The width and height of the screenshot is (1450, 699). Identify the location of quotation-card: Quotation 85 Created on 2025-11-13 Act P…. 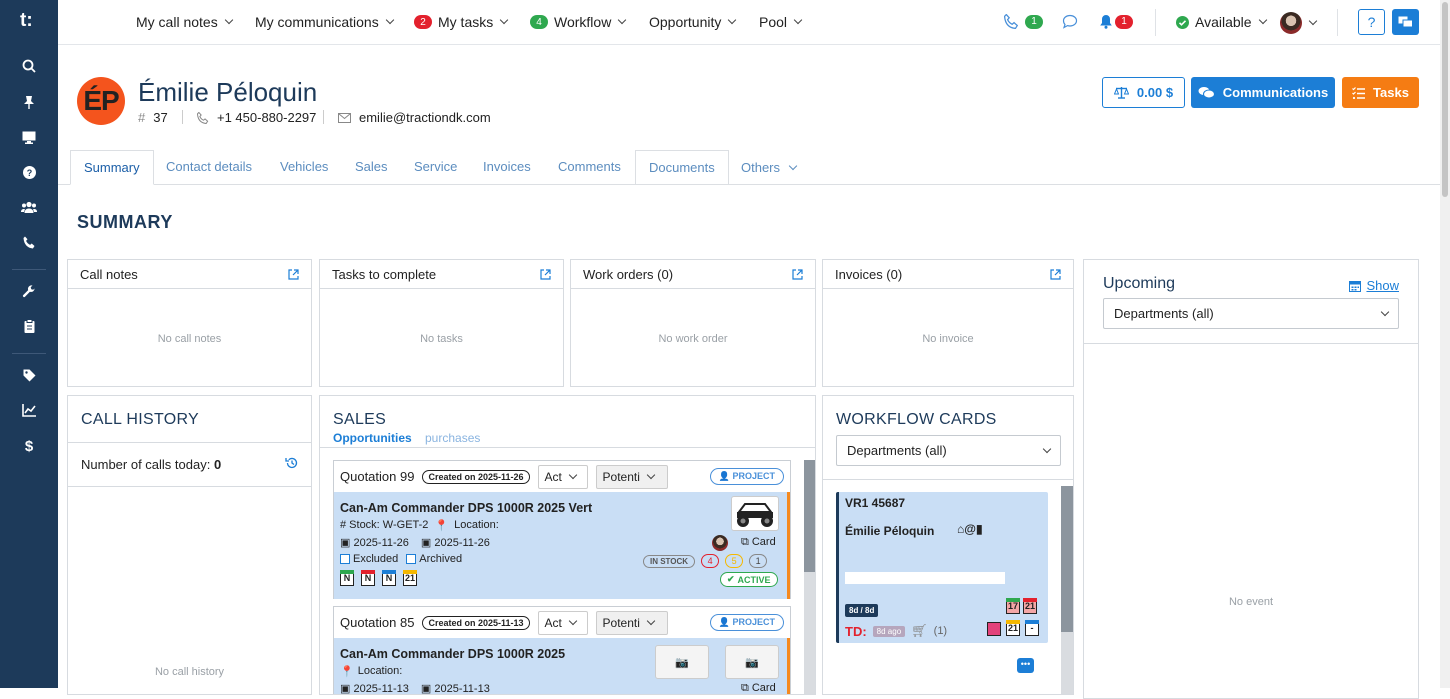
(562, 650).